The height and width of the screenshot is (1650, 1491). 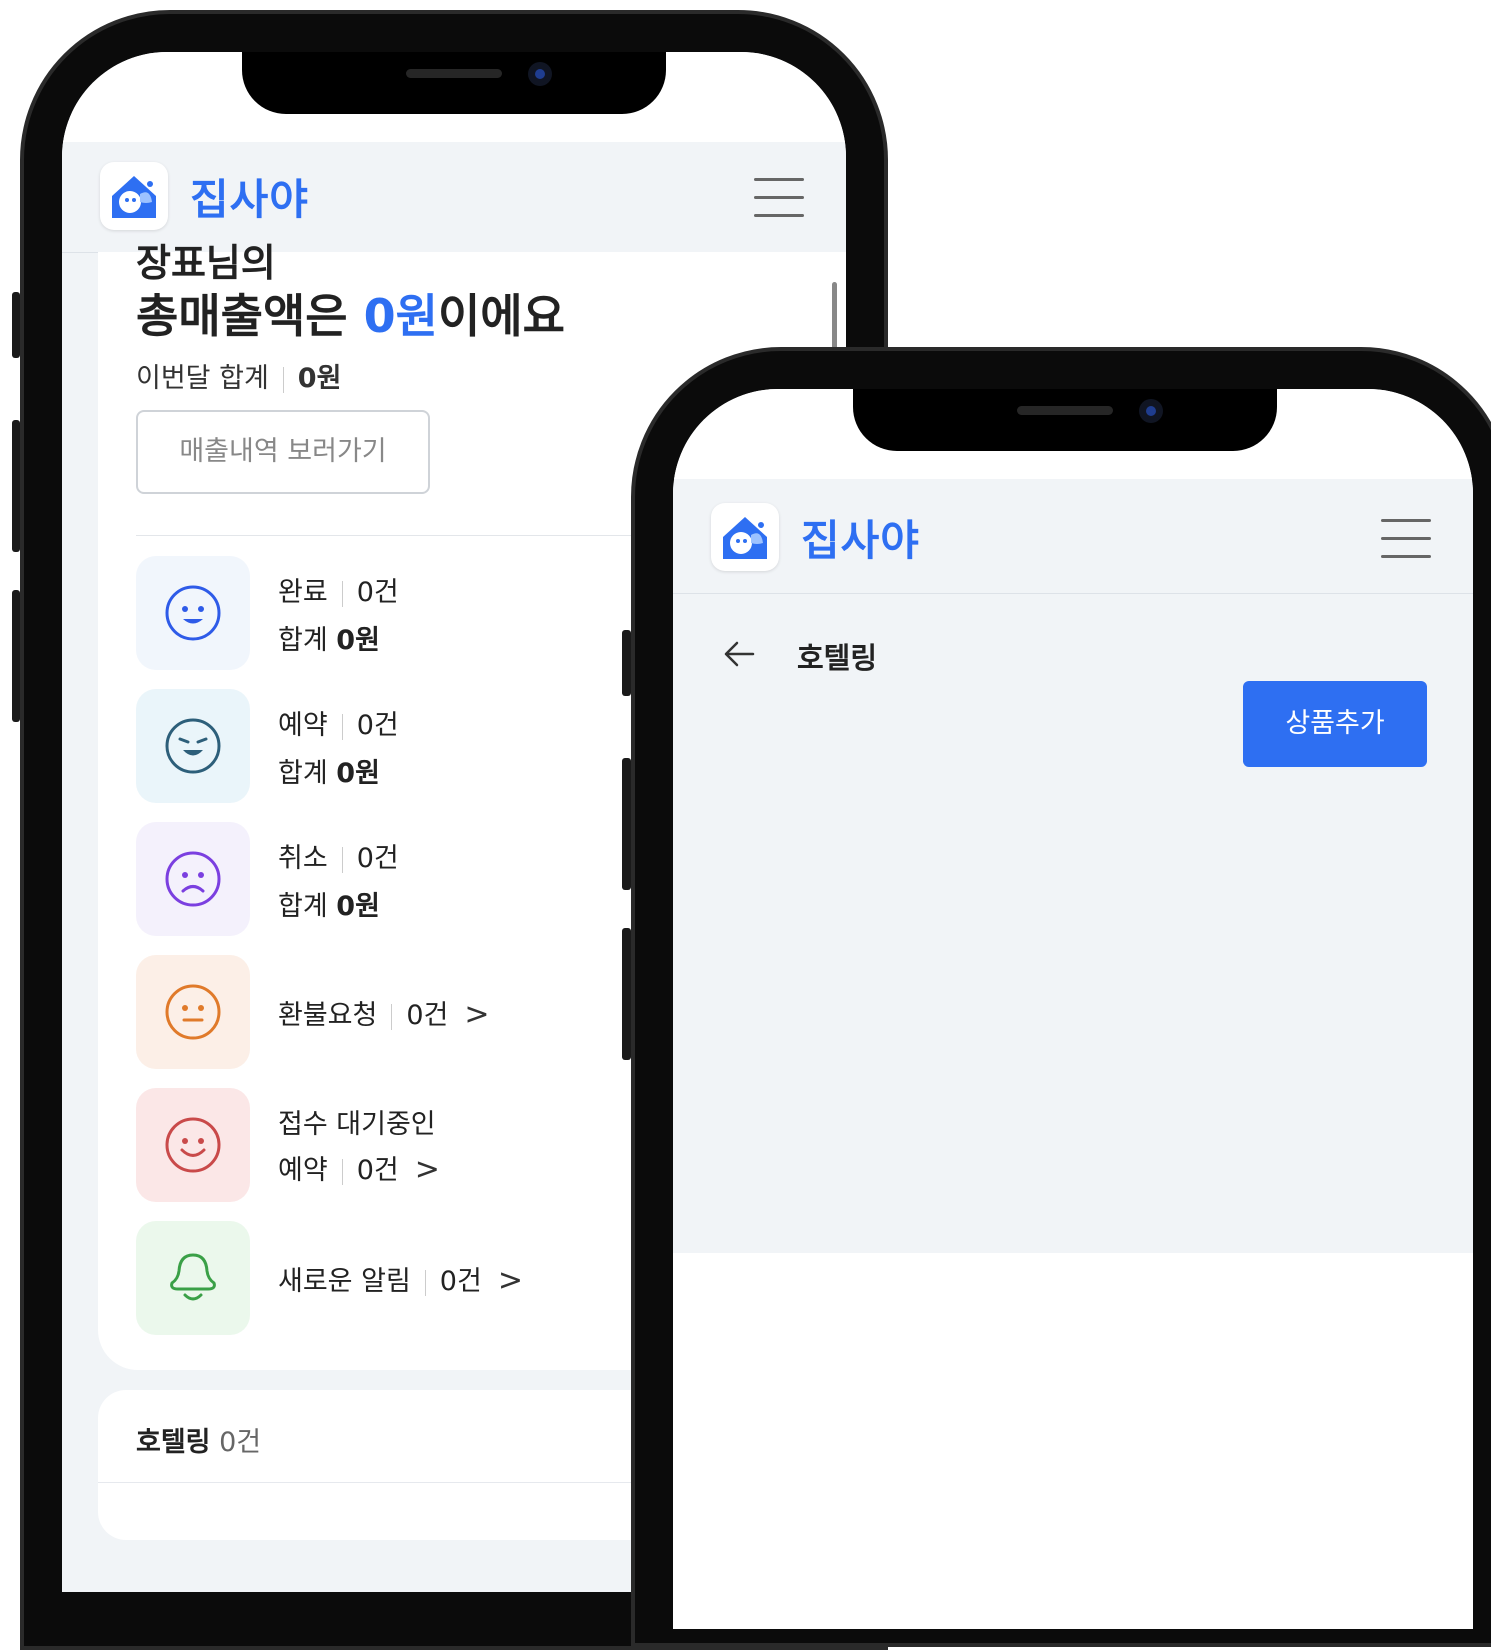 What do you see at coordinates (501, 316) in the screenshot?
I see `headline-suffix: 이에요` at bounding box center [501, 316].